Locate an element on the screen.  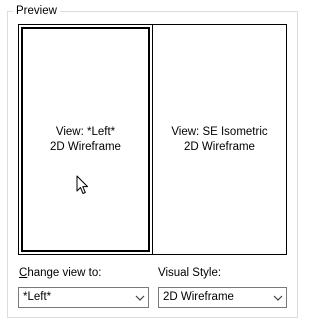
viewport-right-view-label: View: SE Isometric is located at coordinates (219, 131).